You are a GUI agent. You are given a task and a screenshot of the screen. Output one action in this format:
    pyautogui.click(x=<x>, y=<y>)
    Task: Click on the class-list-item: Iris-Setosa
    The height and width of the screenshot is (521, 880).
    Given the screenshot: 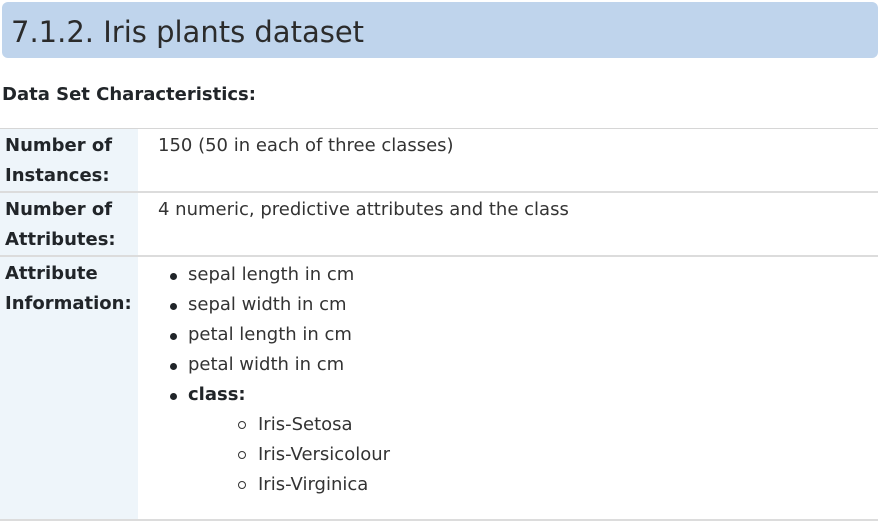 What is the action you would take?
    pyautogui.click(x=557, y=425)
    